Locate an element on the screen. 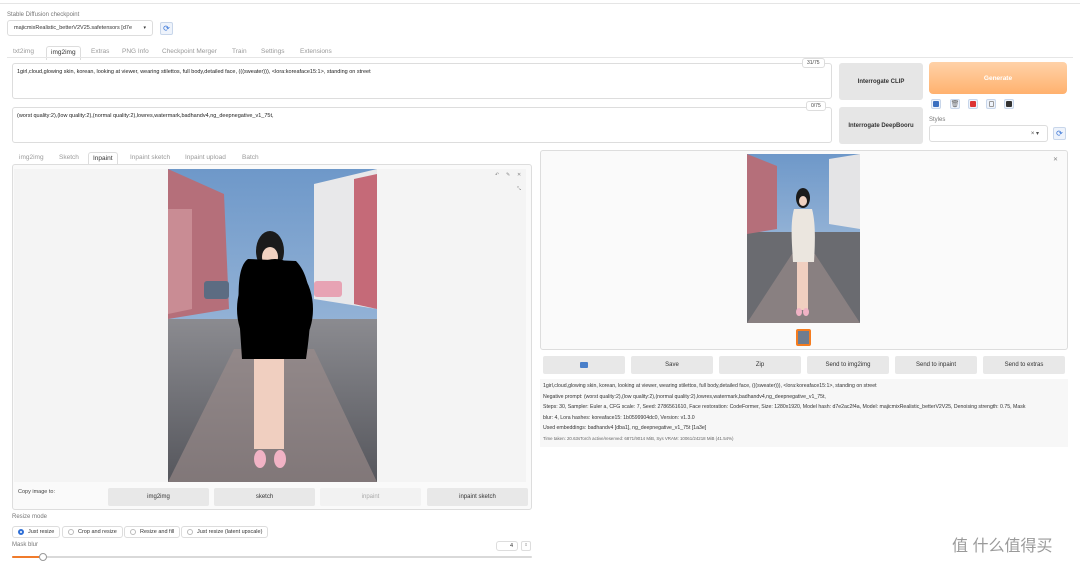 Image resolution: width=1080 pixels, height=565 pixels. tab-extensions: Extensions is located at coordinates (316, 51).